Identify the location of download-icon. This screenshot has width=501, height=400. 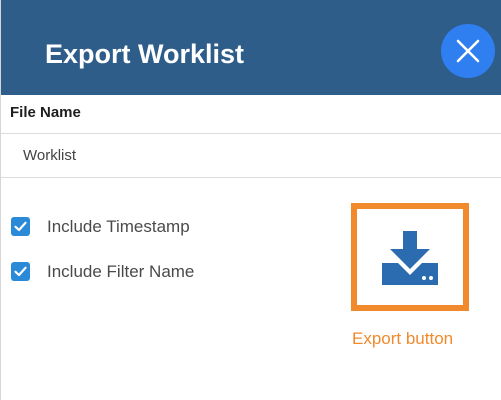
(410, 258).